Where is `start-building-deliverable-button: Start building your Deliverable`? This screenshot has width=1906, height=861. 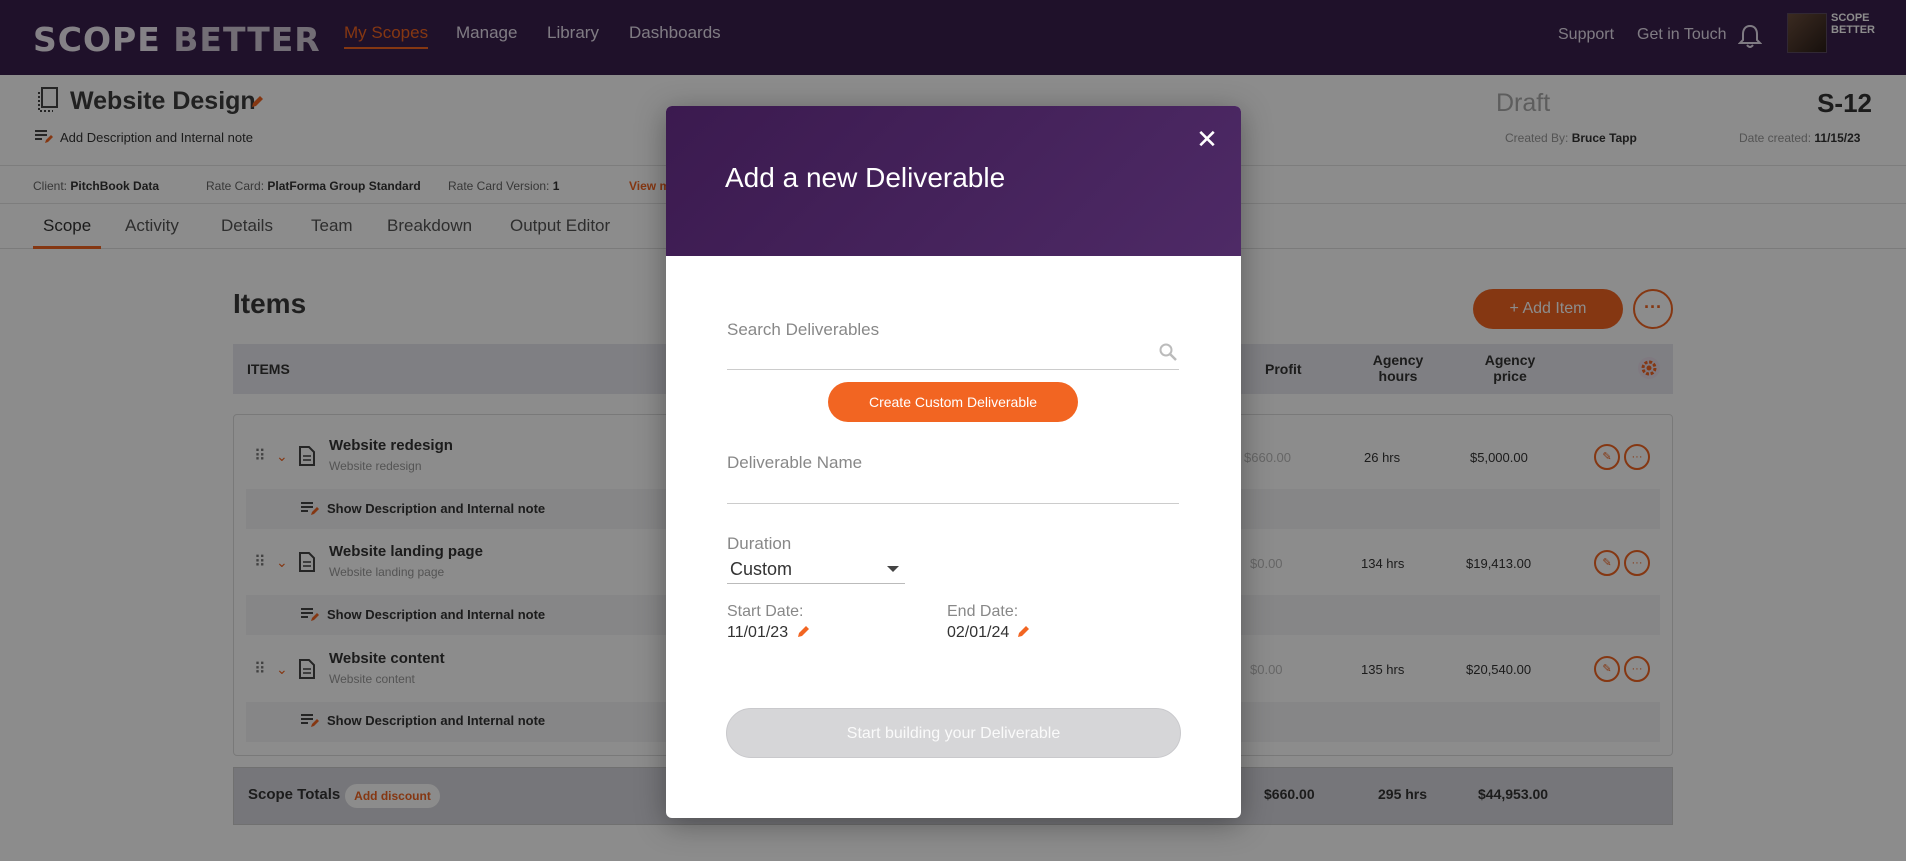 start-building-deliverable-button: Start building your Deliverable is located at coordinates (953, 733).